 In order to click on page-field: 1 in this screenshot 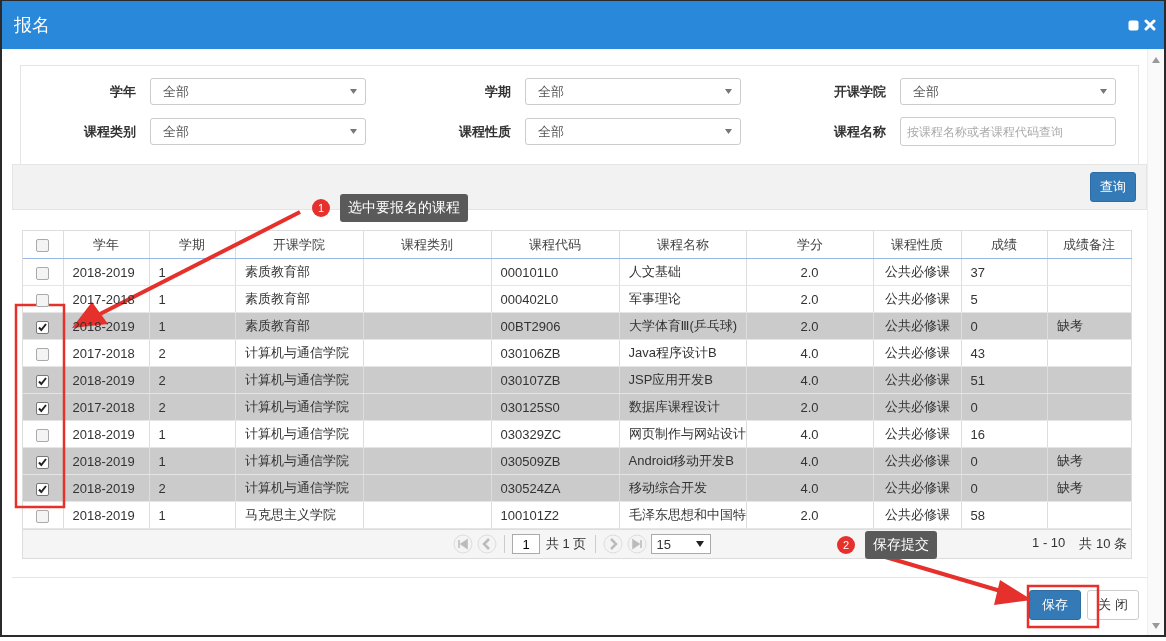, I will do `click(526, 544)`.